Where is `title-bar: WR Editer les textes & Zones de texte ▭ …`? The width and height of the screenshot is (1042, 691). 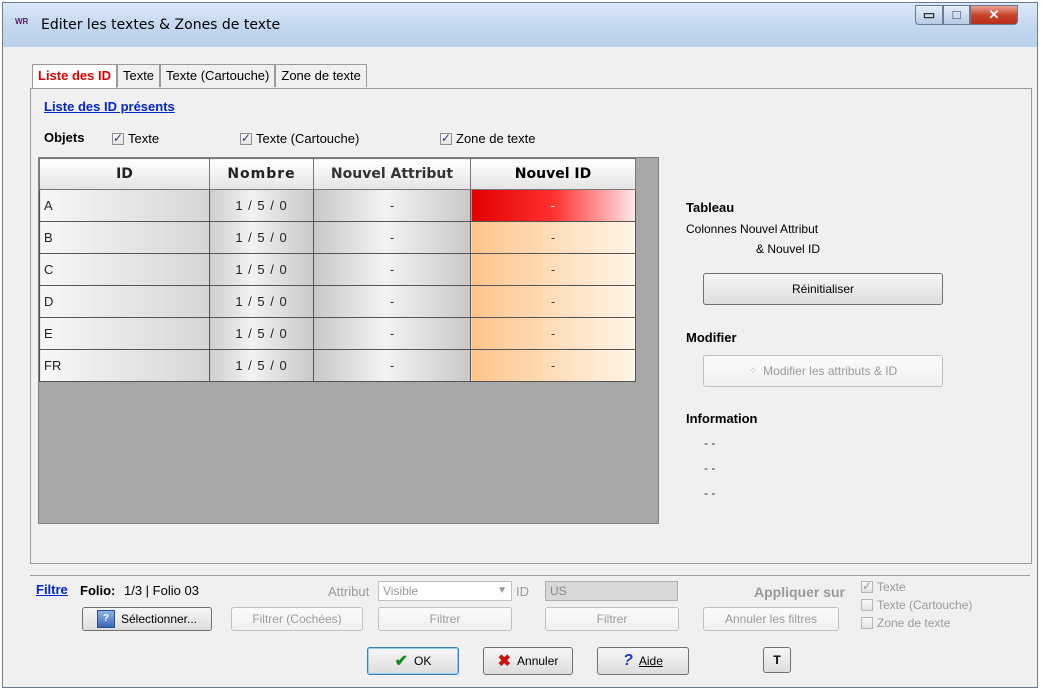
title-bar: WR Editer les textes & Zones de texte ▭ … is located at coordinates (520, 25).